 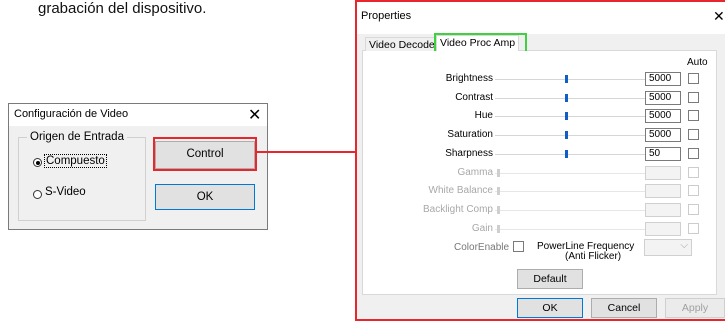 What do you see at coordinates (593, 256) in the screenshot?
I see `powerline-sub-label: (Anti Flicker)` at bounding box center [593, 256].